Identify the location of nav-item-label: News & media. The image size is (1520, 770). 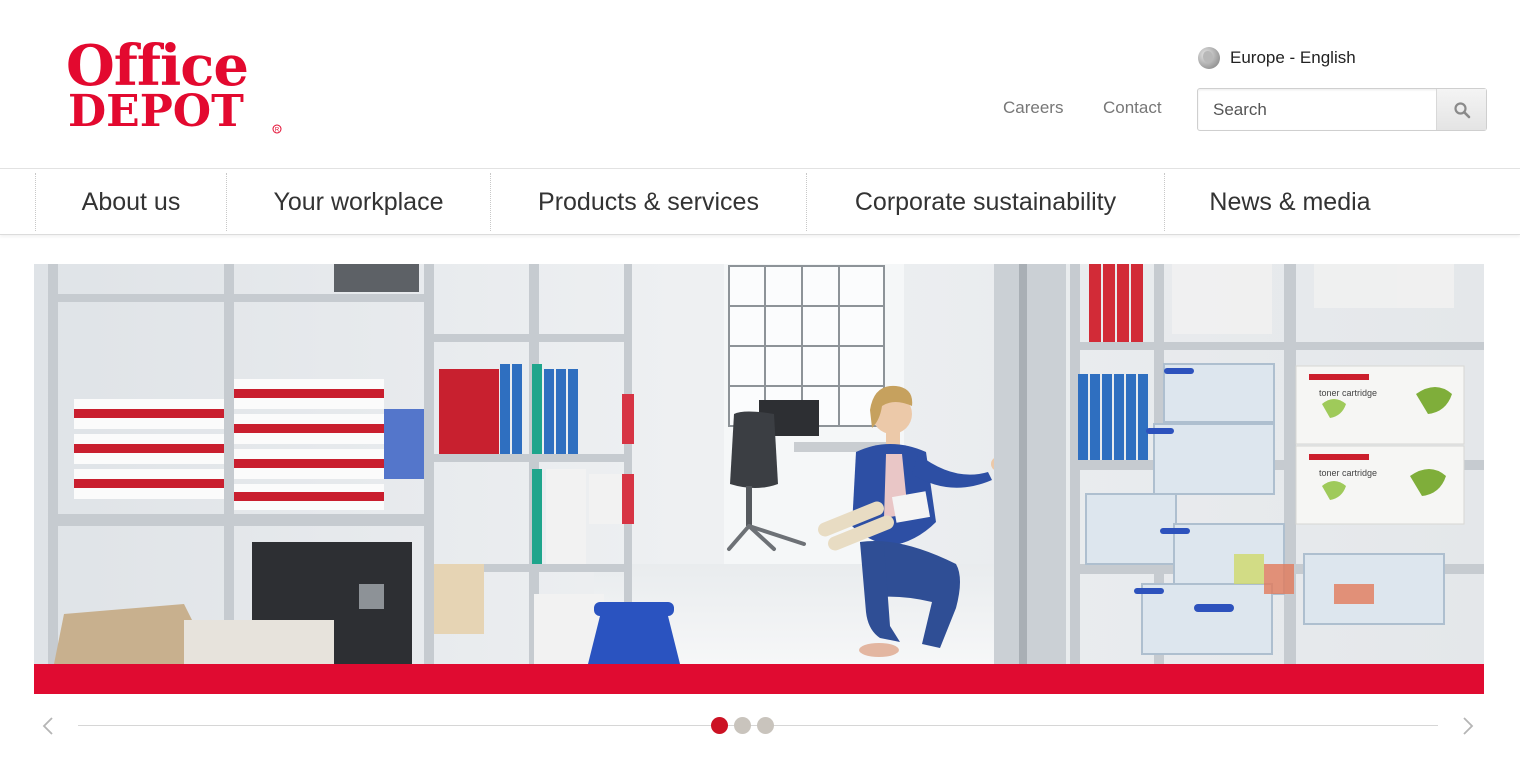
(1290, 201).